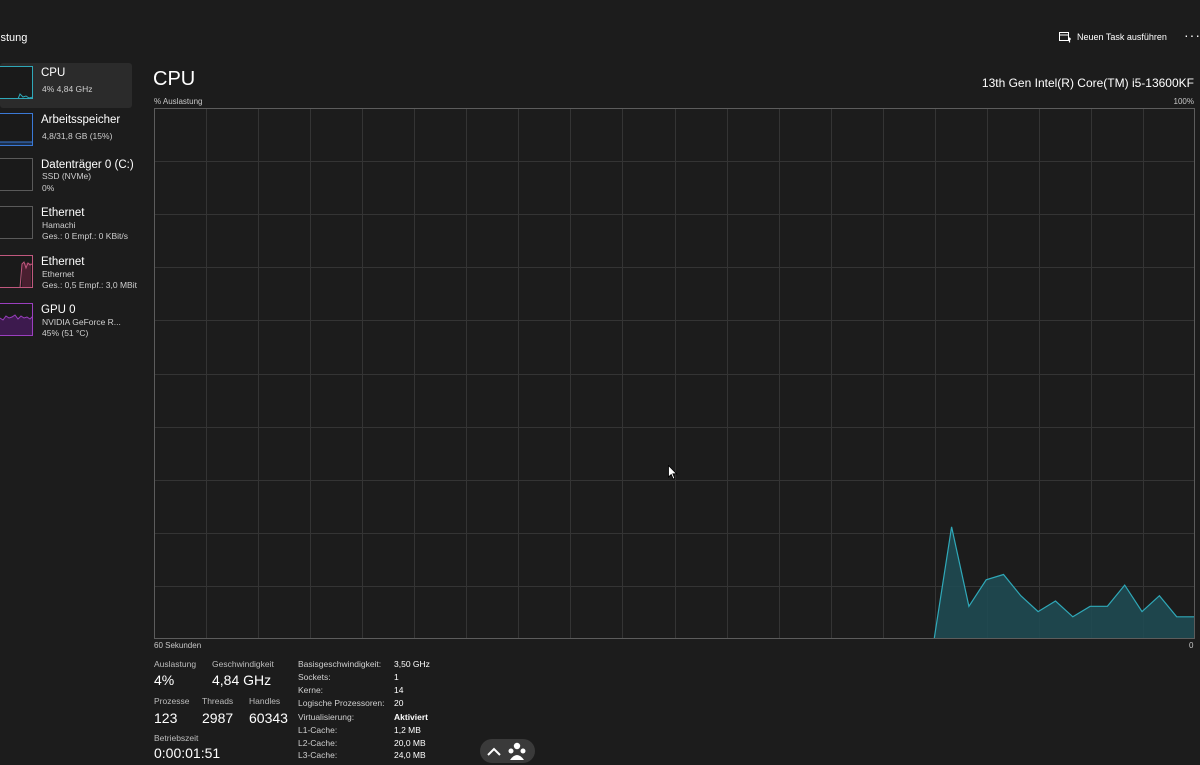 The width and height of the screenshot is (1200, 765). What do you see at coordinates (187, 753) in the screenshot?
I see `uptime-value: 0:00:01:51` at bounding box center [187, 753].